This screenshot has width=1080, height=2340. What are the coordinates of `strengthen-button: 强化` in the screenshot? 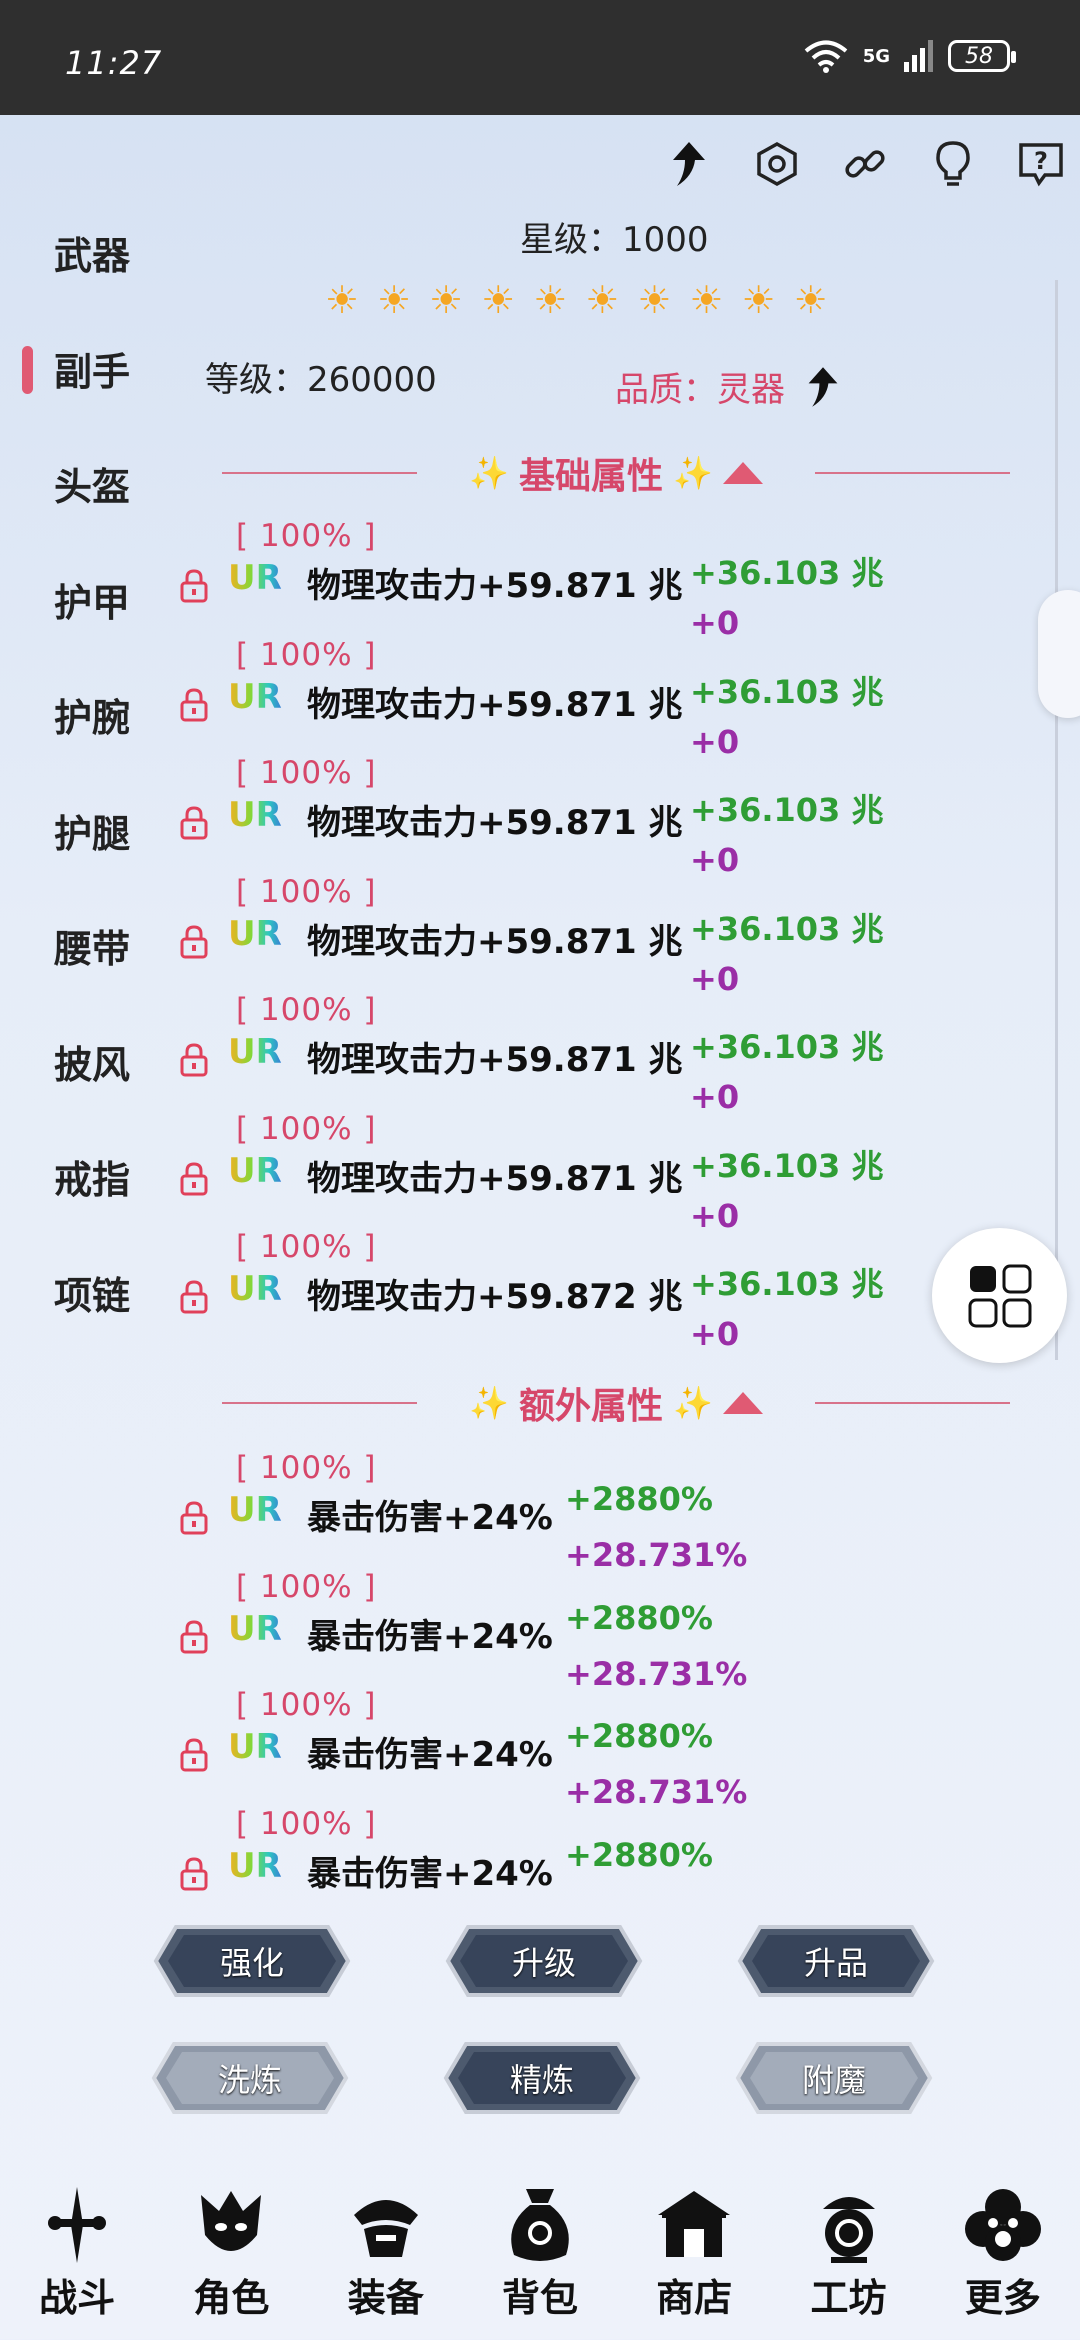 It's located at (252, 1961).